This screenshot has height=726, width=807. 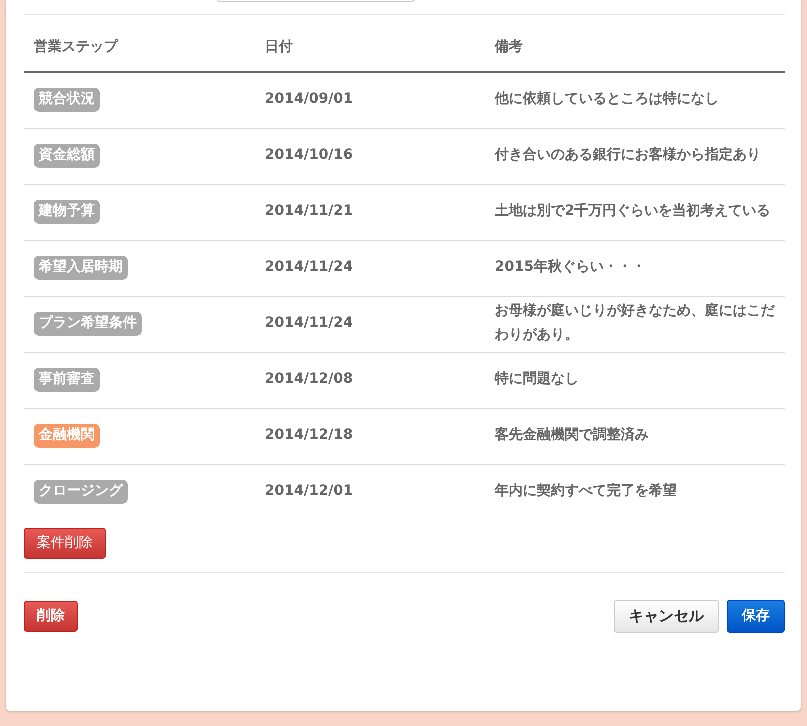 What do you see at coordinates (279, 47) in the screenshot?
I see `column-header: 日付` at bounding box center [279, 47].